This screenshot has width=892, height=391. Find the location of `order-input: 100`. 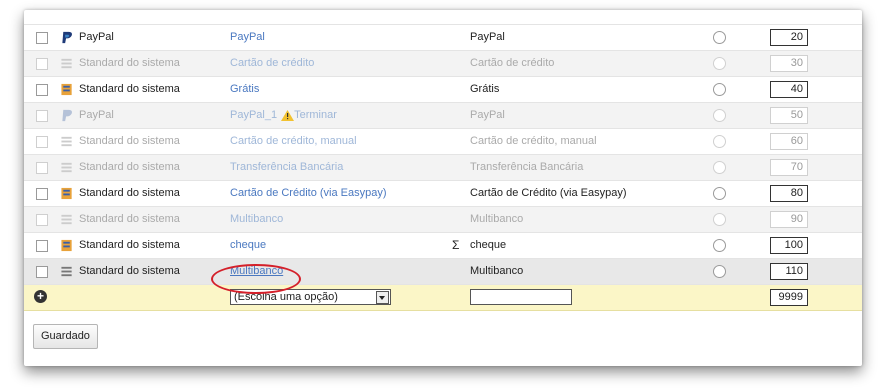

order-input: 100 is located at coordinates (789, 245).